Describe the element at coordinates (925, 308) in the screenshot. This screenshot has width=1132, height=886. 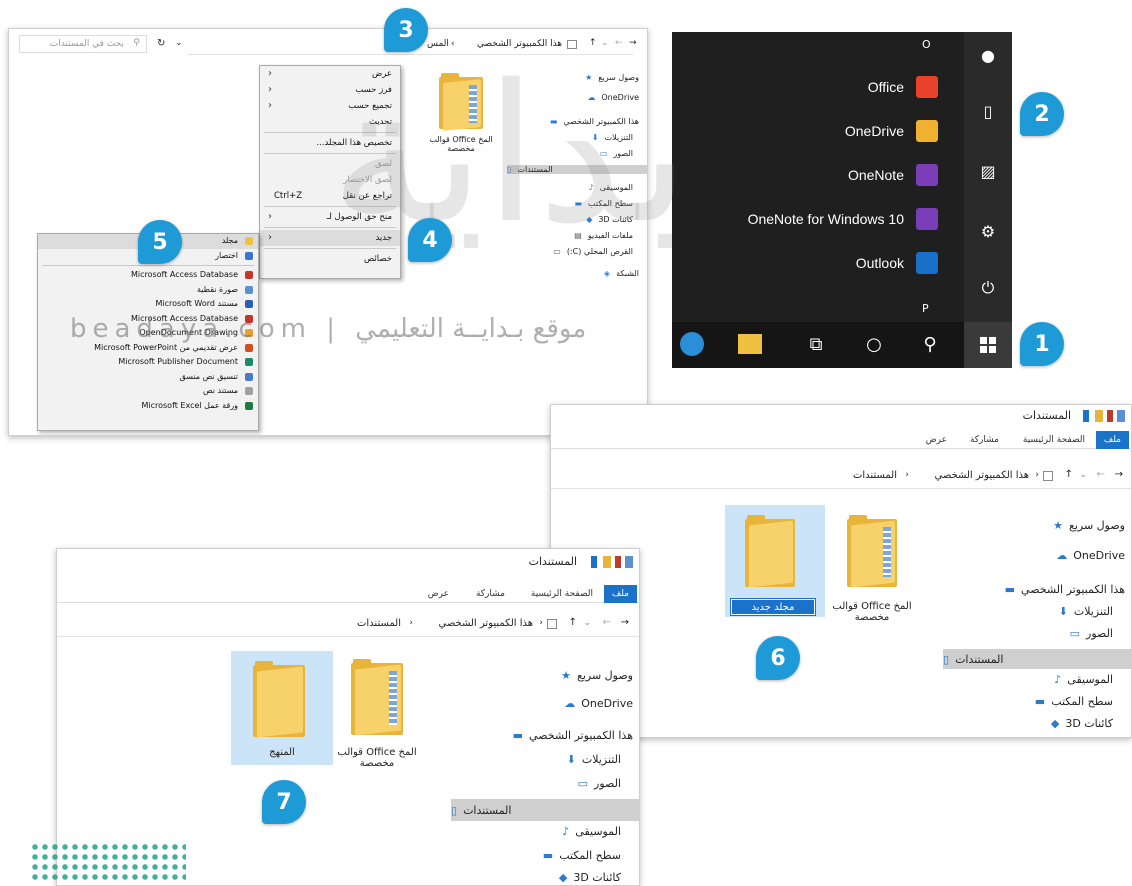
I see `section-letter-p: P` at that location.